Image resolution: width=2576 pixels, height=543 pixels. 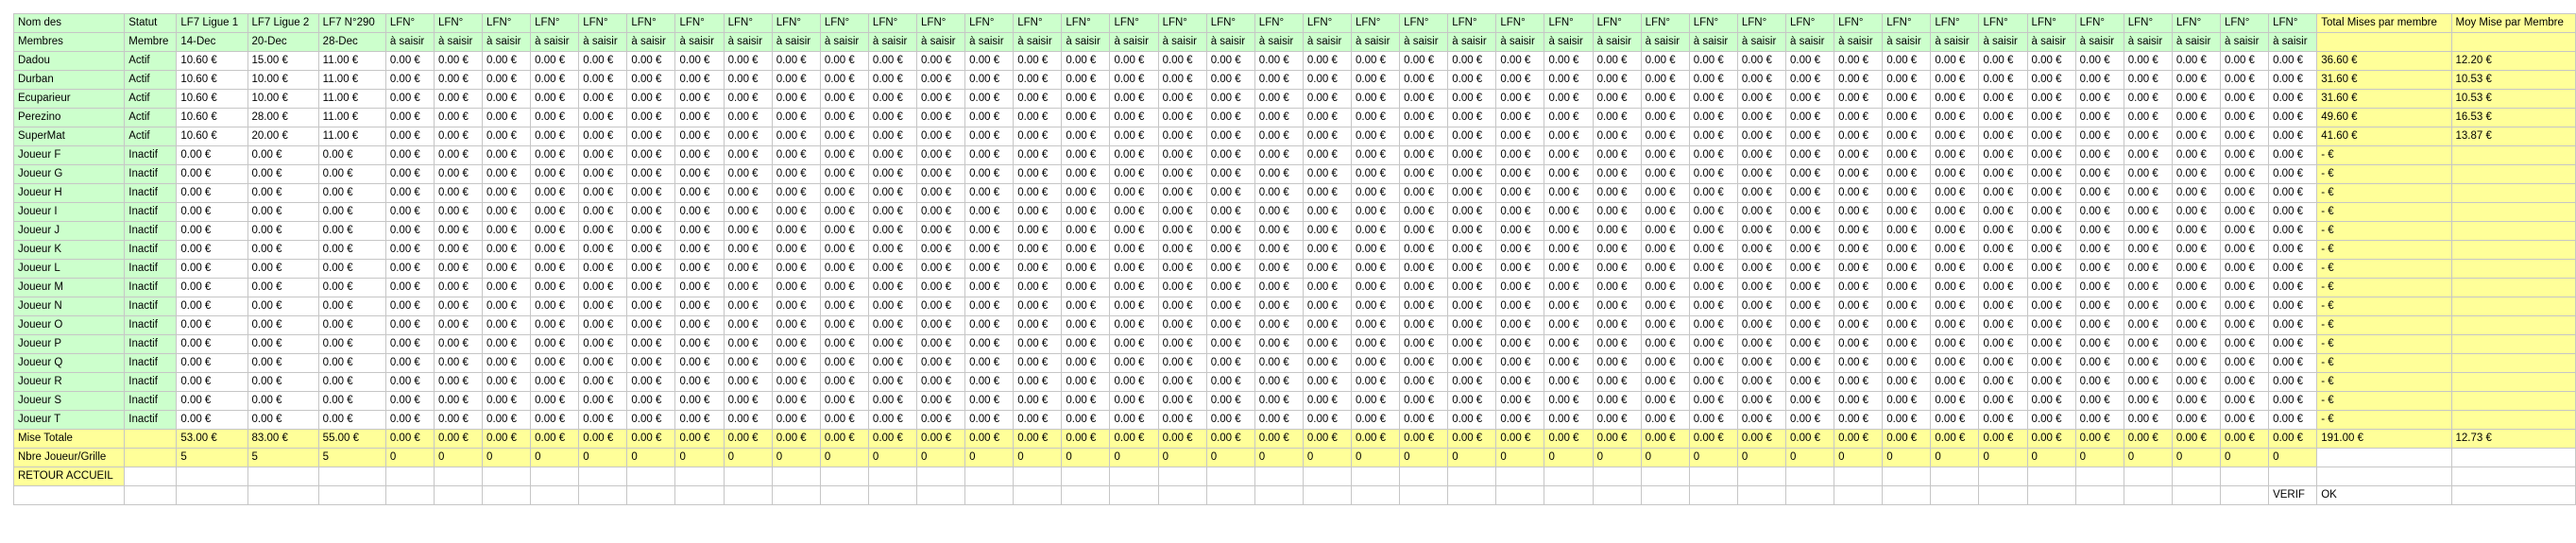 I want to click on stake-cell: 11.00 €, so click(x=352, y=80).